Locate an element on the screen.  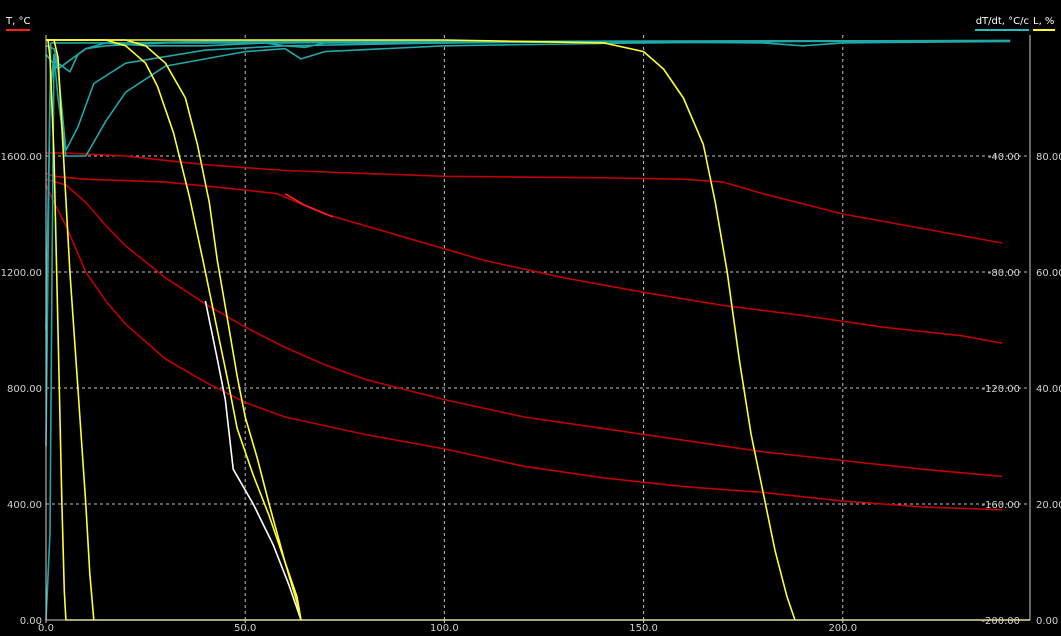
right-2-tick-label: 60.00 is located at coordinates (1048, 273).